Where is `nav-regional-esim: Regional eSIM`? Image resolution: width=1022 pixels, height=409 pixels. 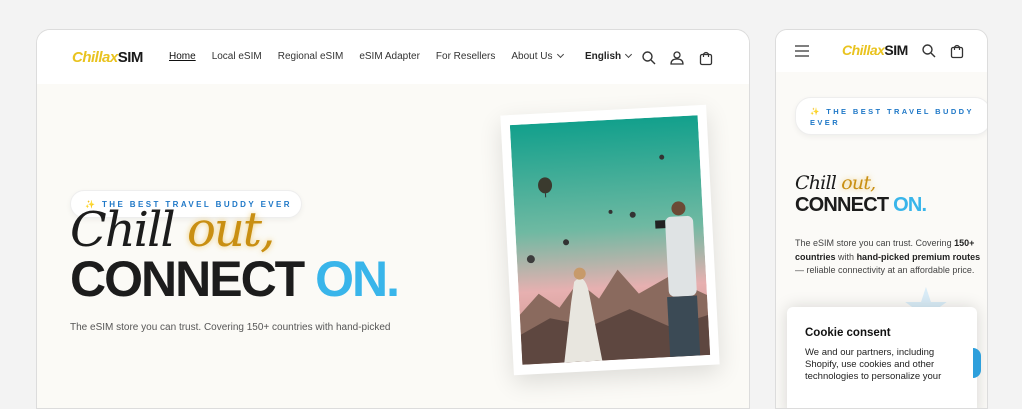 nav-regional-esim: Regional eSIM is located at coordinates (311, 56).